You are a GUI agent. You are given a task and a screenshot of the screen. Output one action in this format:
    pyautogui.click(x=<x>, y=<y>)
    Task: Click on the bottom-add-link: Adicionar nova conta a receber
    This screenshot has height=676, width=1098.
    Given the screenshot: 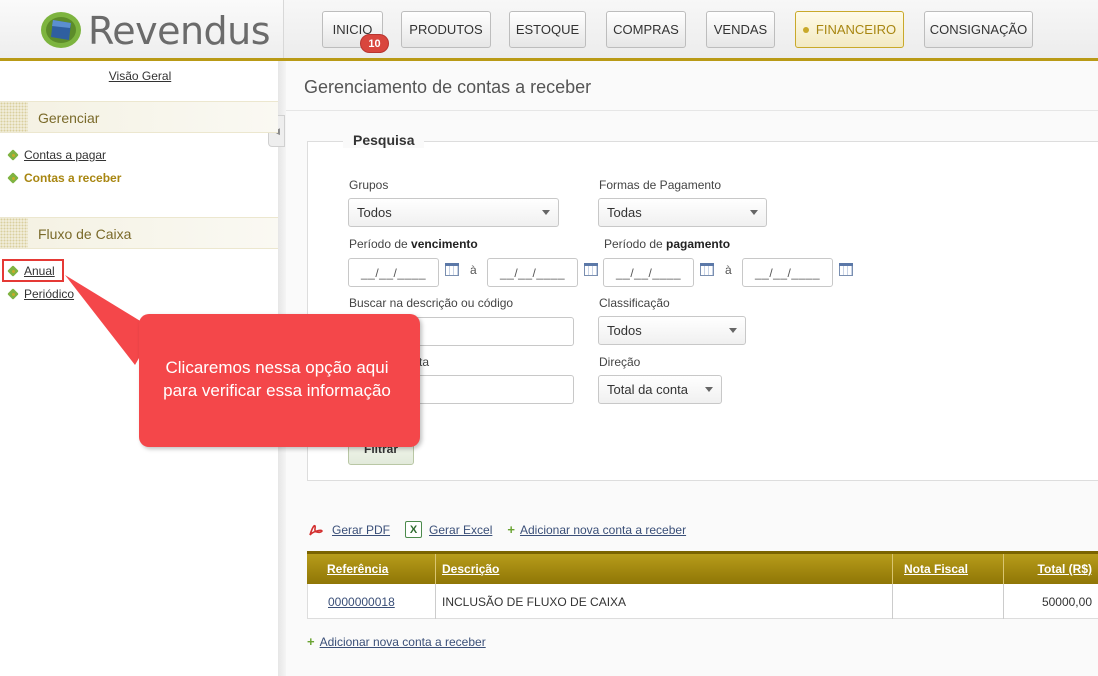 What is the action you would take?
    pyautogui.click(x=403, y=642)
    